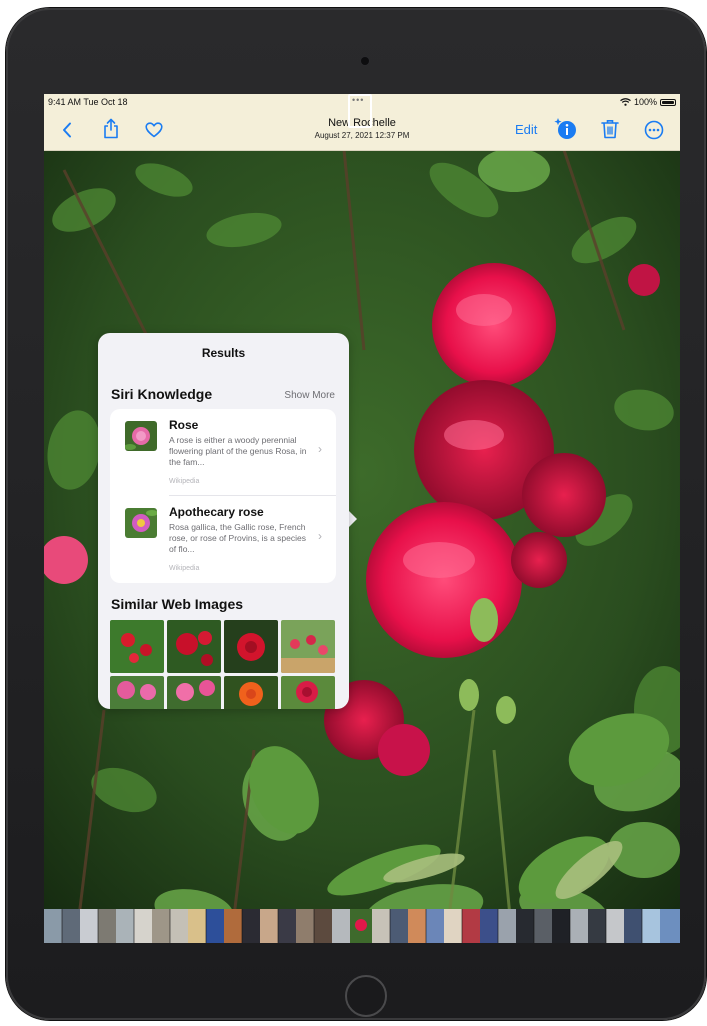 Image resolution: width=707 pixels, height=1026 pixels. What do you see at coordinates (184, 425) in the screenshot?
I see `knowledge-title: Rose` at bounding box center [184, 425].